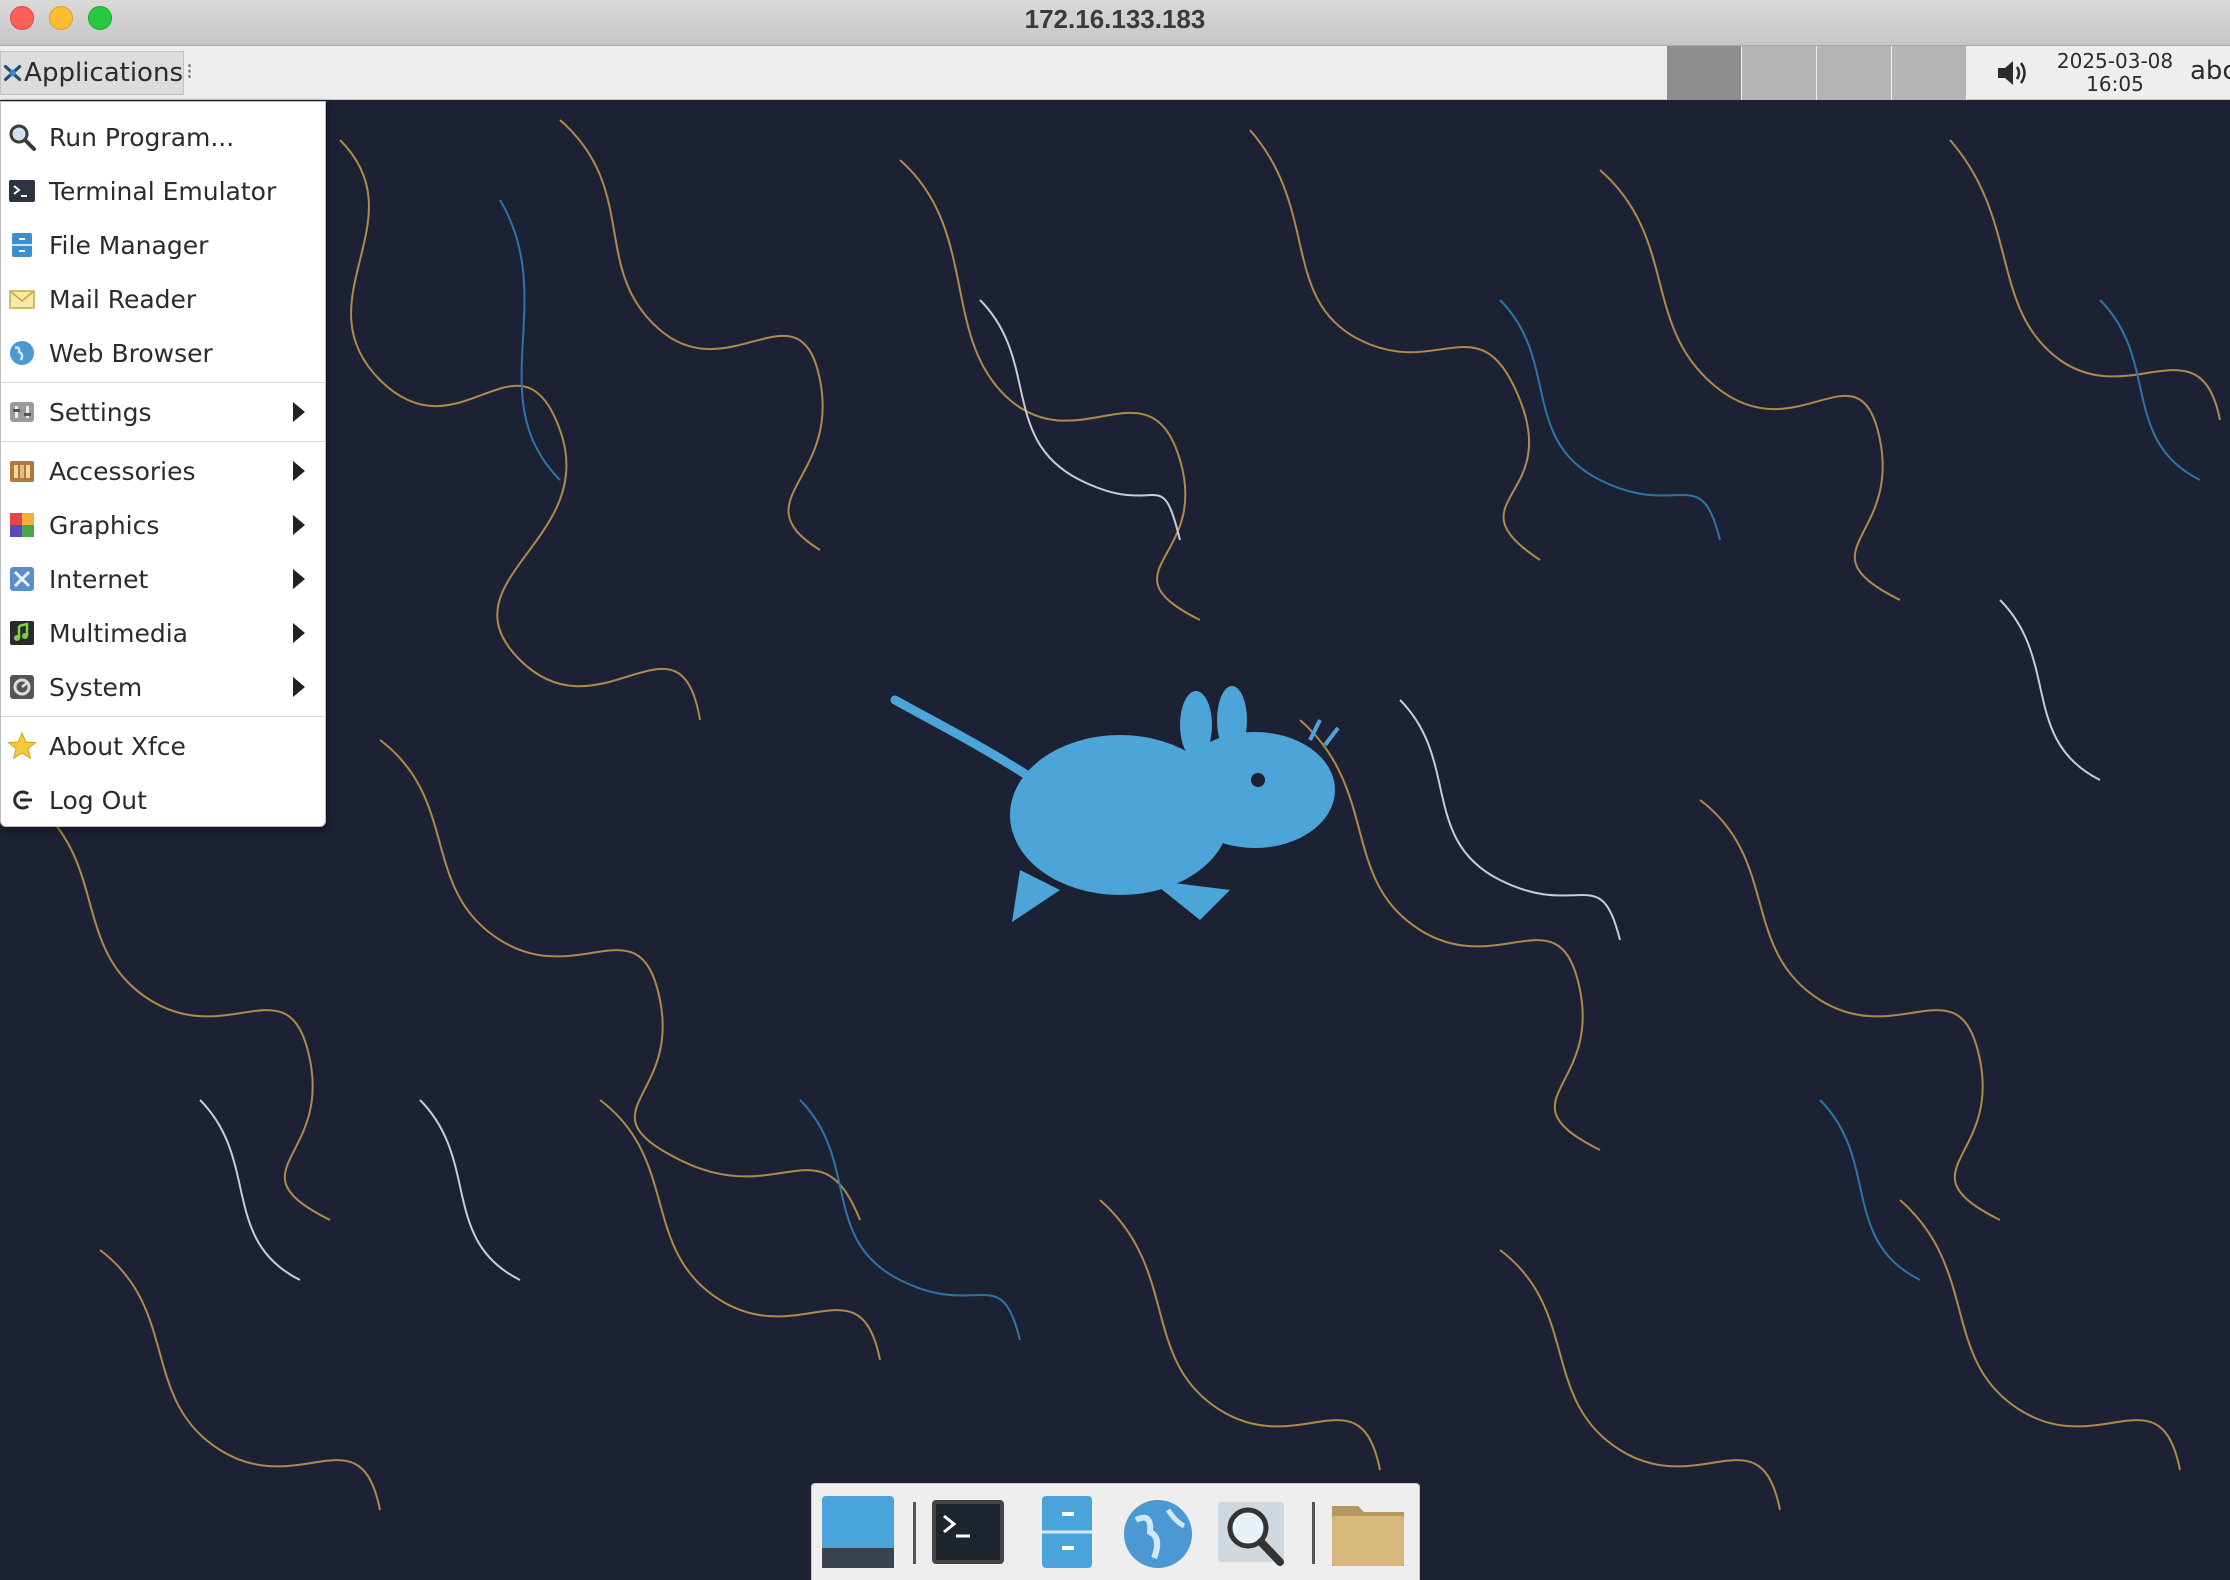 The image size is (2230, 1580). Describe the element at coordinates (2115, 84) in the screenshot. I see `clock-time: 16:05` at that location.